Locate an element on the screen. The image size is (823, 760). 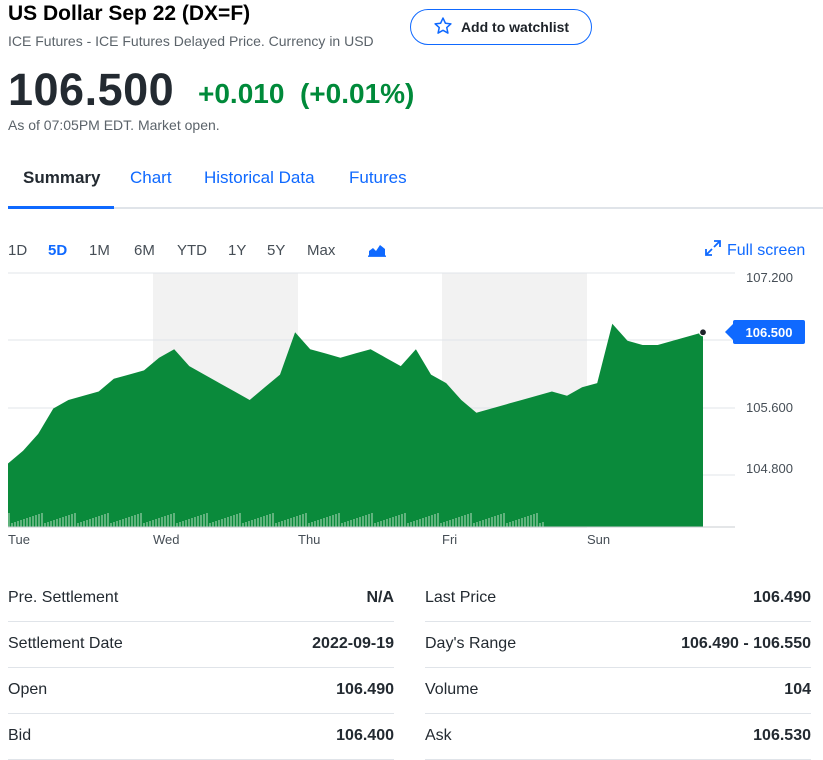
range-max: Max is located at coordinates (321, 250).